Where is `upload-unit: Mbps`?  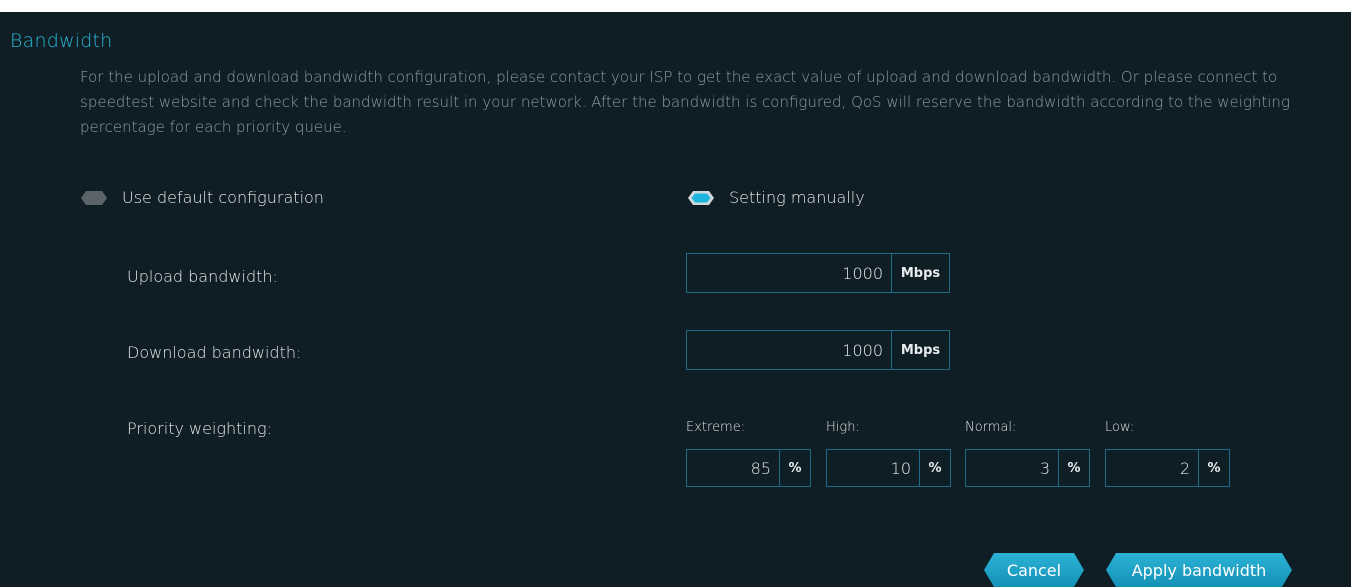 upload-unit: Mbps is located at coordinates (920, 273).